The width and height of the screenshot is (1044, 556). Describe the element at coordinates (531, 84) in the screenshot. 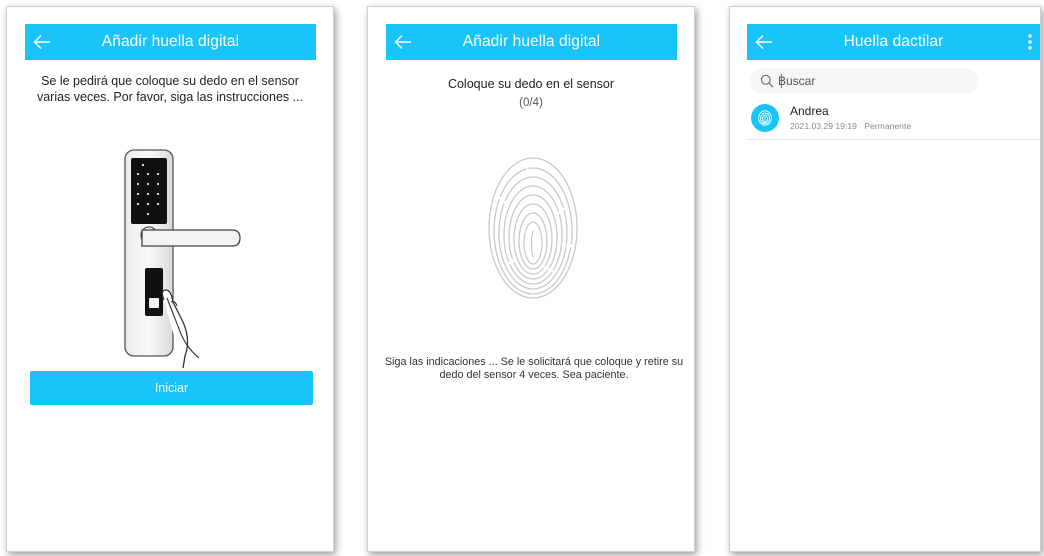

I see `scan-instruction: Coloque su dedo en el sensor` at that location.